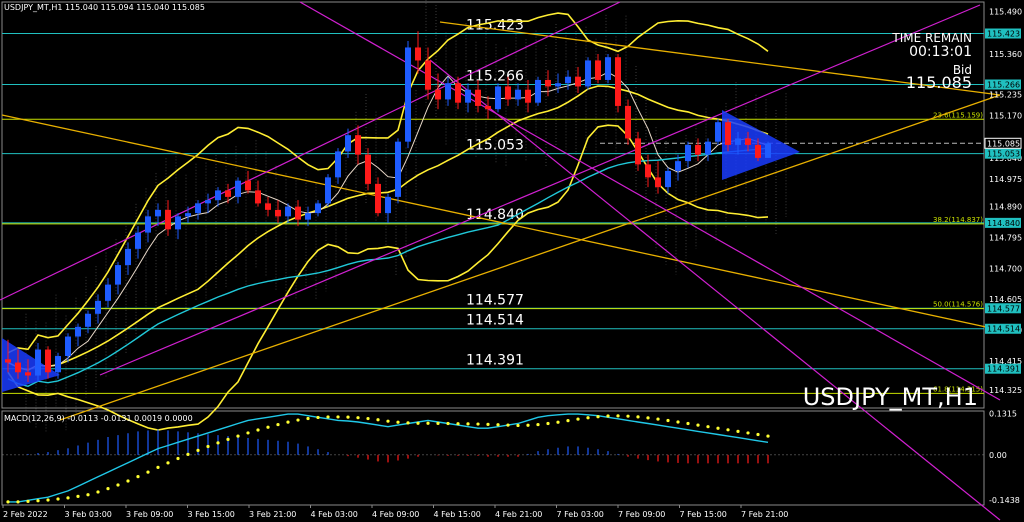 This screenshot has height=522, width=1024. What do you see at coordinates (939, 82) in the screenshot?
I see `bid-value: 115.085` at bounding box center [939, 82].